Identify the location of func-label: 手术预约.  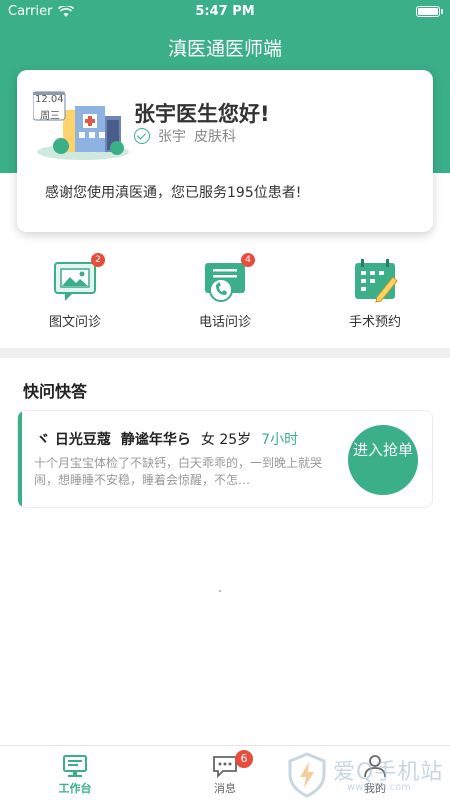
(374, 322).